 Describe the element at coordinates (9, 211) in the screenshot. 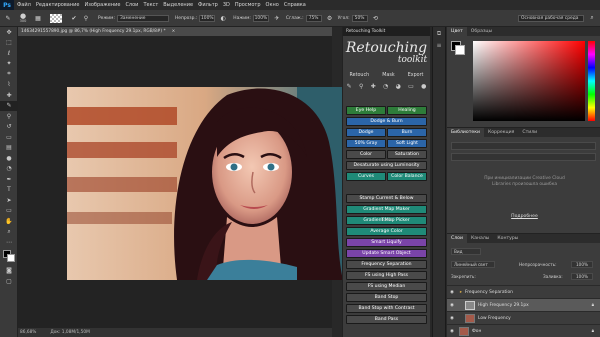

I see `shape-tool-icon: ▭` at that location.